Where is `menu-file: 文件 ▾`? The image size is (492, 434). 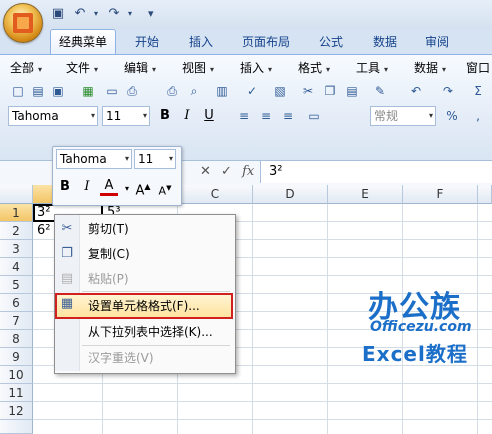 menu-file: 文件 ▾ is located at coordinates (82, 68).